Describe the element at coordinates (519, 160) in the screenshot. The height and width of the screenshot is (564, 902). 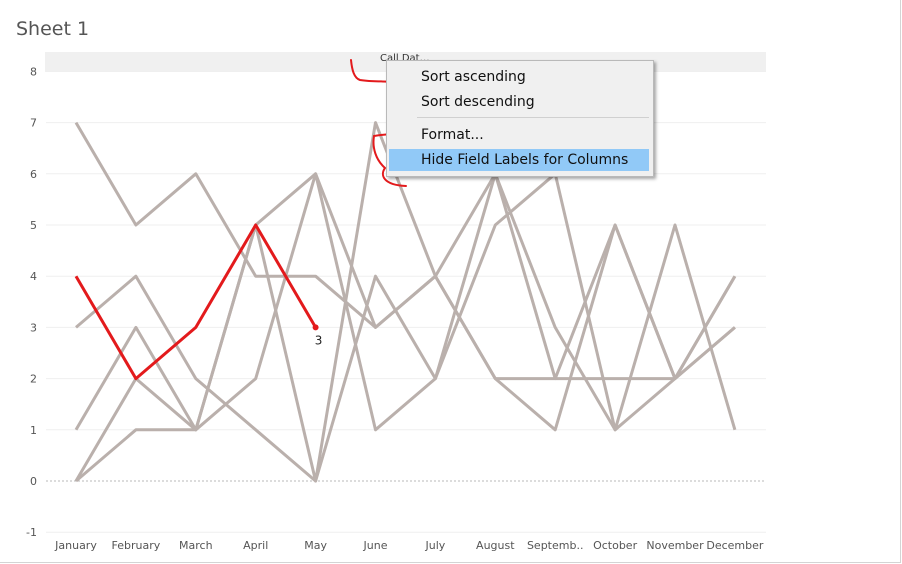
I see `menu-item-hide-field-labels: Hide Field Labels for Columns` at that location.